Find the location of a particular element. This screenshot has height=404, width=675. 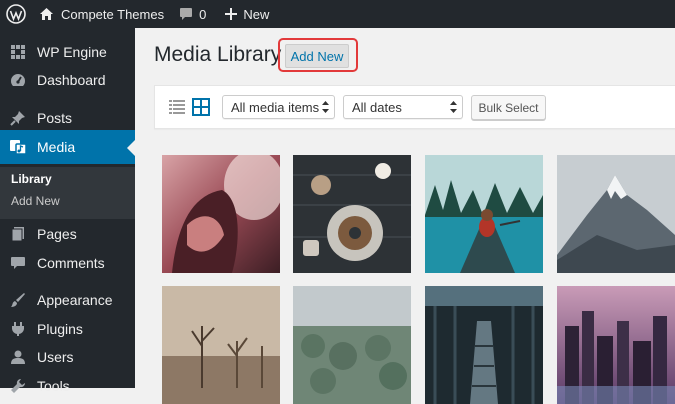

date-filter-value: All dates is located at coordinates (377, 107).